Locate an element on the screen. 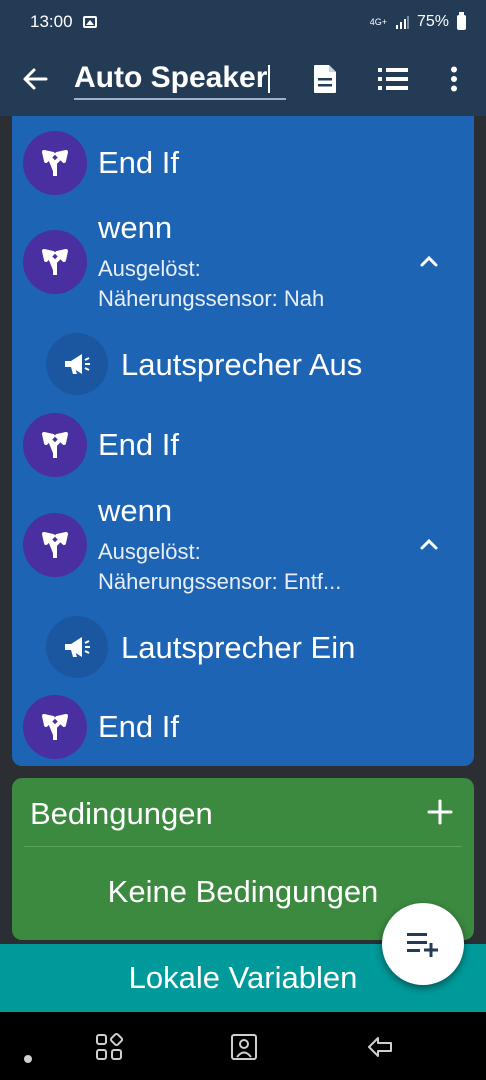 The width and height of the screenshot is (486, 1080). back-icon is located at coordinates (380, 1047).